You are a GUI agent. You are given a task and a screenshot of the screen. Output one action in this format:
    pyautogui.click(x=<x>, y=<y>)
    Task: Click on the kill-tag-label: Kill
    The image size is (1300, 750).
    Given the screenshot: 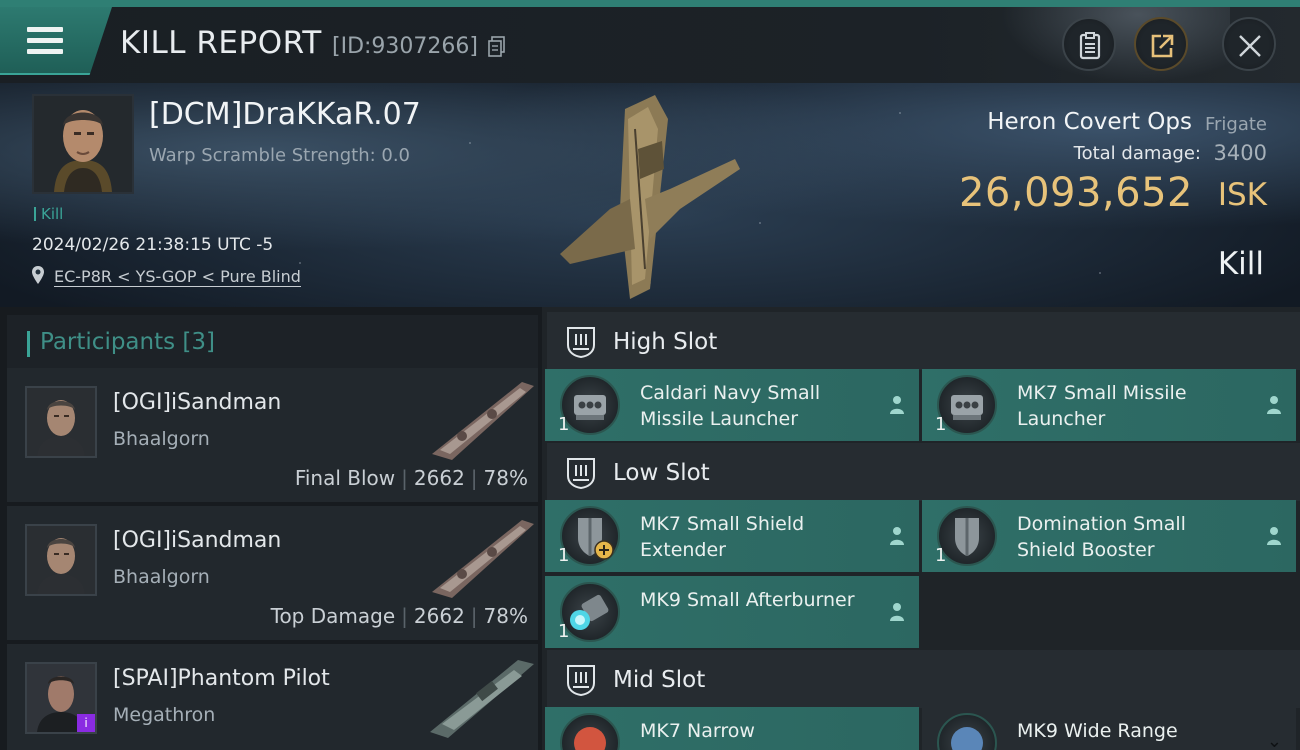 What is the action you would take?
    pyautogui.click(x=52, y=214)
    